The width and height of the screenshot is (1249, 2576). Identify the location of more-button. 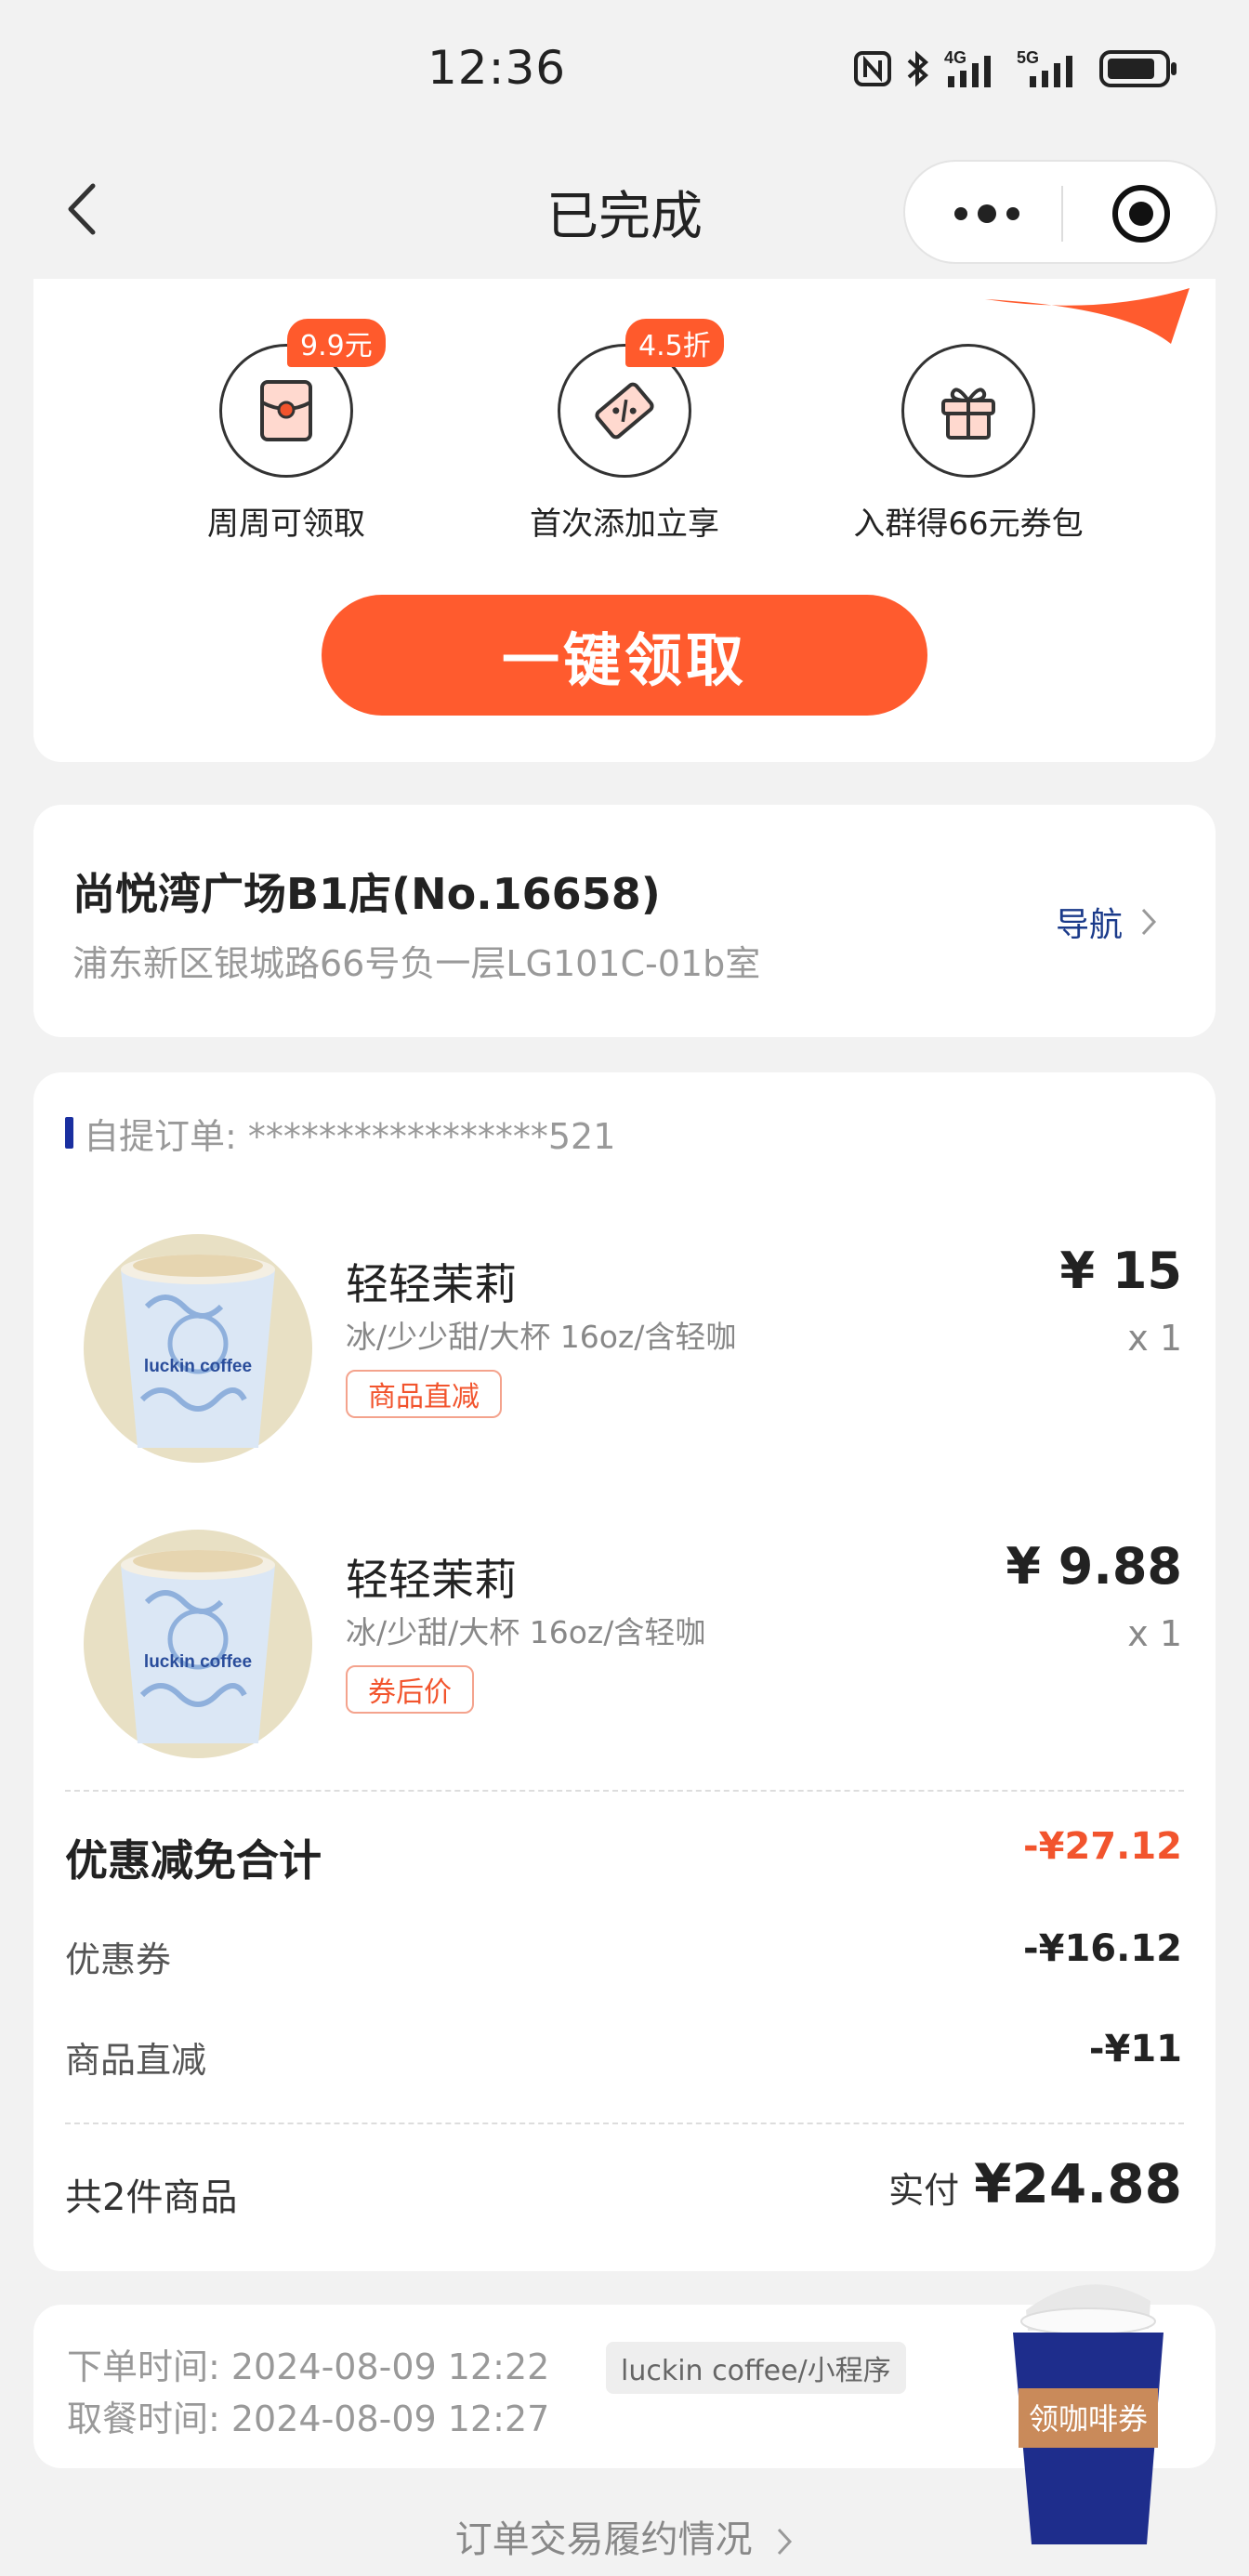
(987, 214).